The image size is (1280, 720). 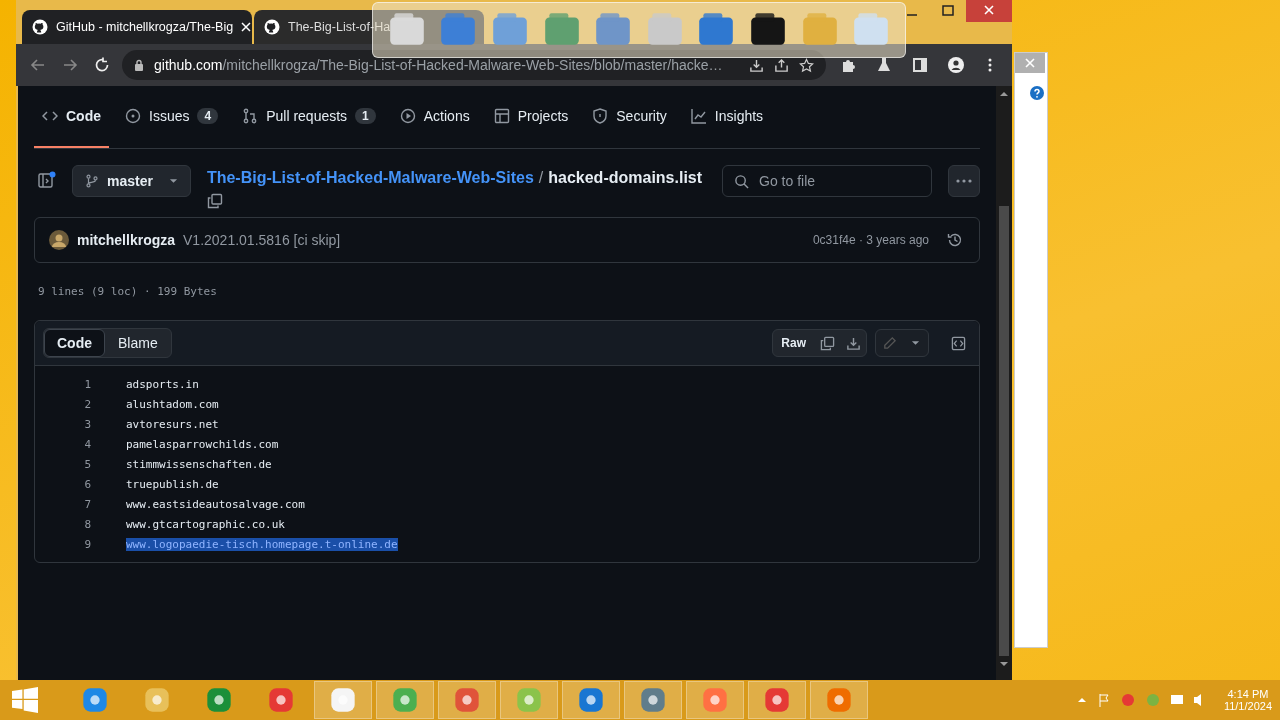 What do you see at coordinates (25, 700) in the screenshot?
I see `windows-icon` at bounding box center [25, 700].